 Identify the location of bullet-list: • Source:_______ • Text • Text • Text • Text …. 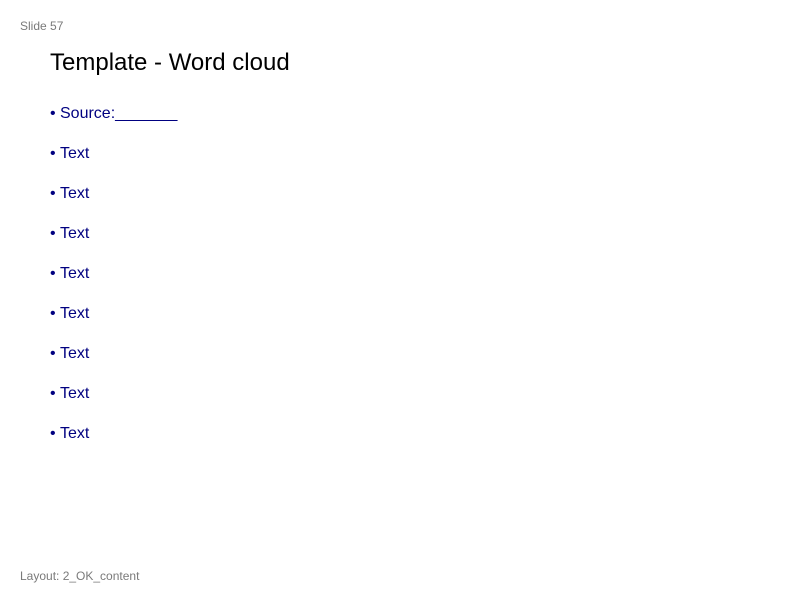
(113, 284).